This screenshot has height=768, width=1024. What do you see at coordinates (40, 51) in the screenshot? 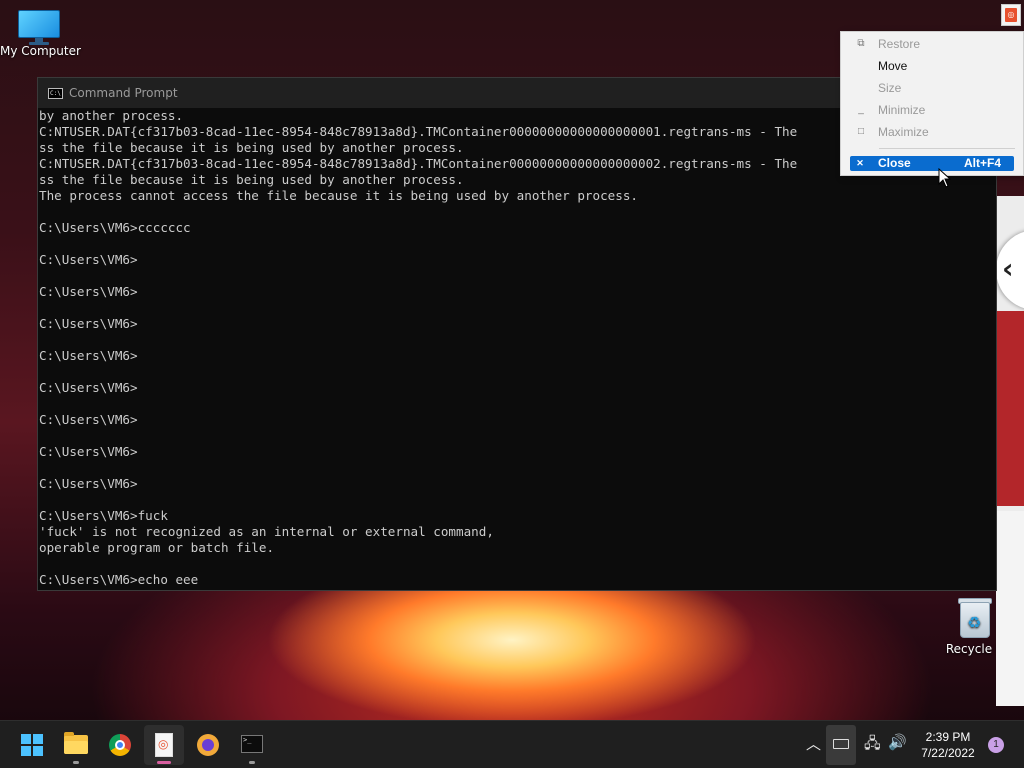
I see `my-computer-label: My Computer` at bounding box center [40, 51].